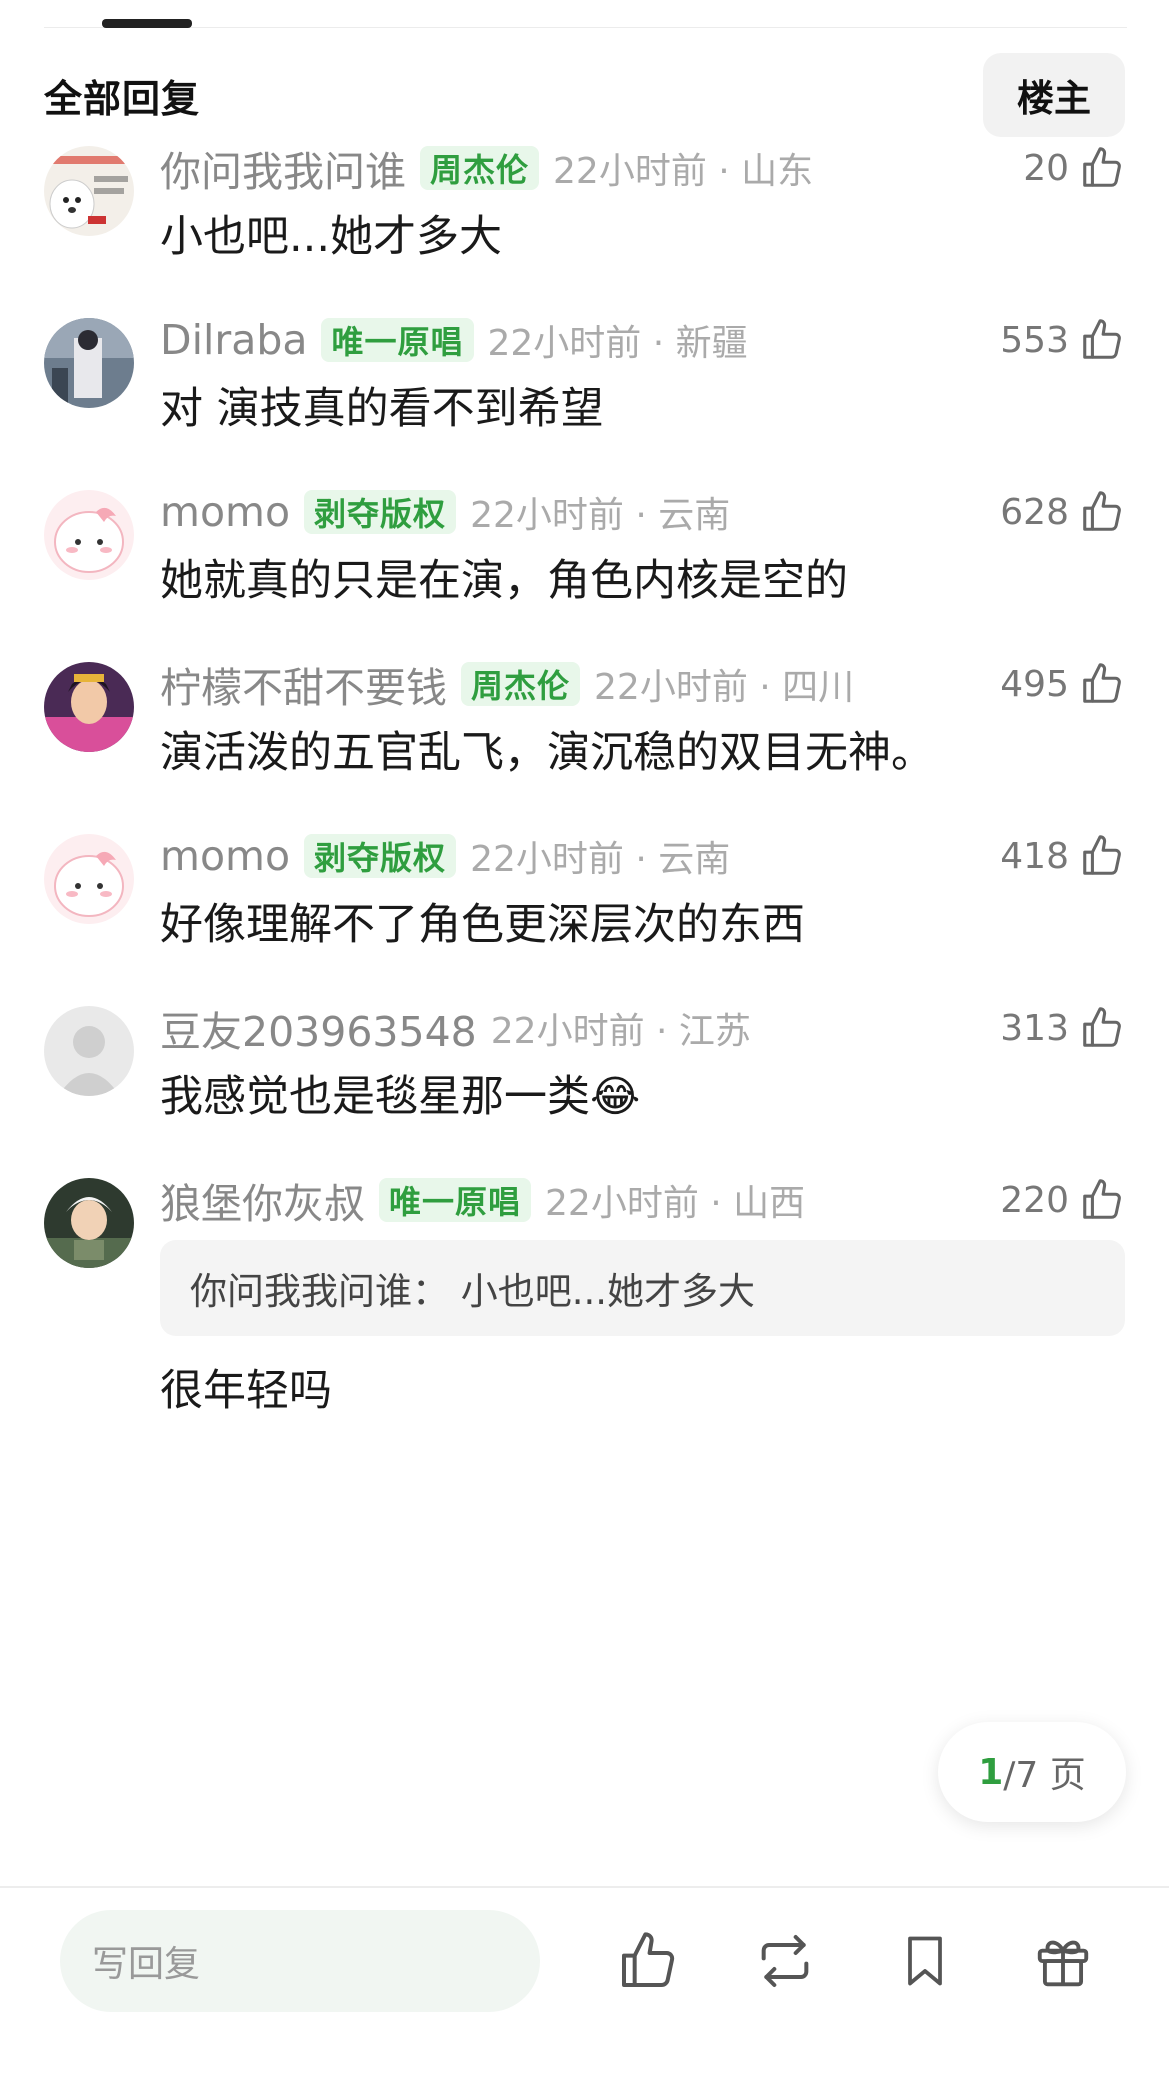  What do you see at coordinates (147, 23) in the screenshot?
I see `tab-indicator` at bounding box center [147, 23].